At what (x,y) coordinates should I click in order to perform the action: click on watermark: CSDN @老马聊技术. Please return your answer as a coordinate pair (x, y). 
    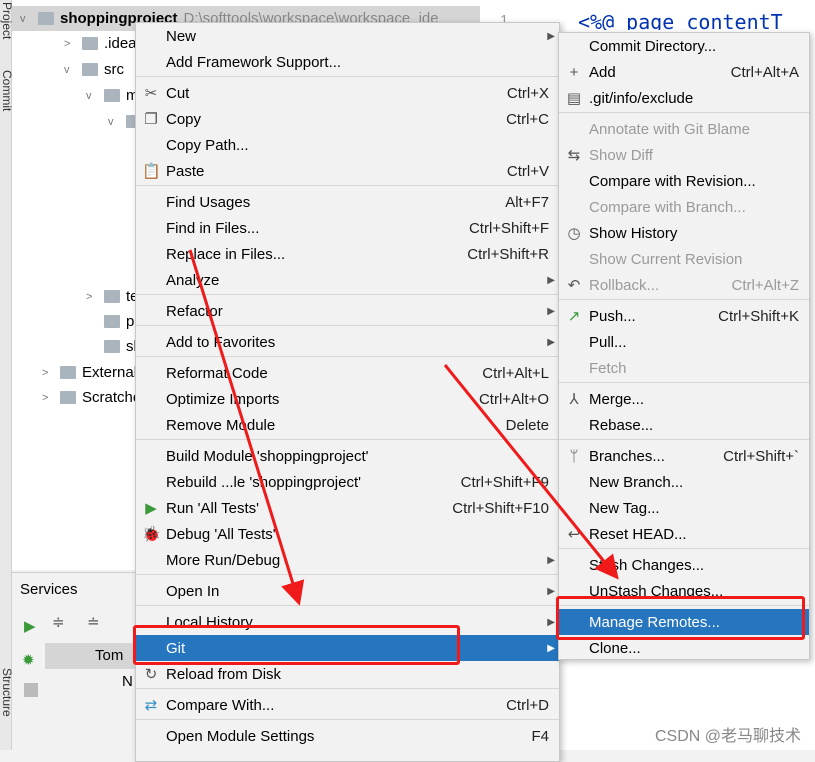
    Looking at the image, I should click on (727, 736).